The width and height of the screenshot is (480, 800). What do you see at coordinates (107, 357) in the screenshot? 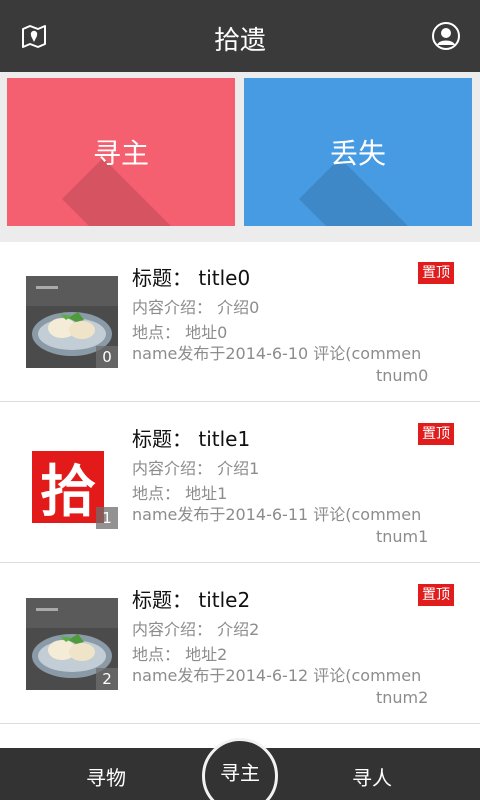
I see `image-count-badge: 0` at bounding box center [107, 357].